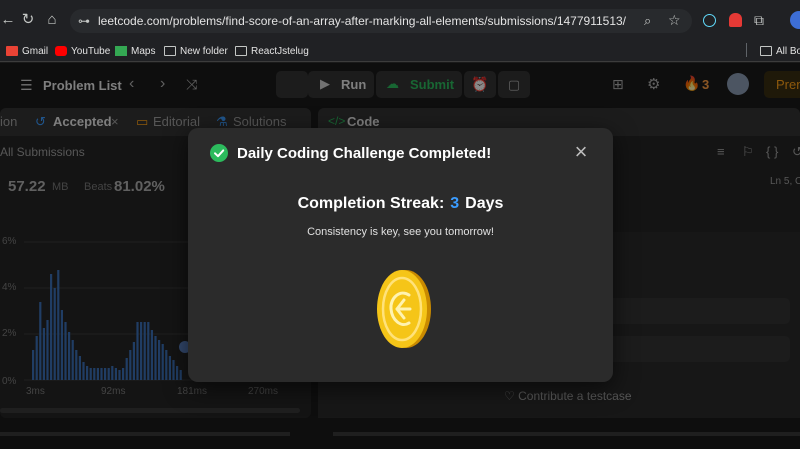 Image resolution: width=800 pixels, height=449 pixels. What do you see at coordinates (581, 152) in the screenshot?
I see `close-icon: ×` at bounding box center [581, 152].